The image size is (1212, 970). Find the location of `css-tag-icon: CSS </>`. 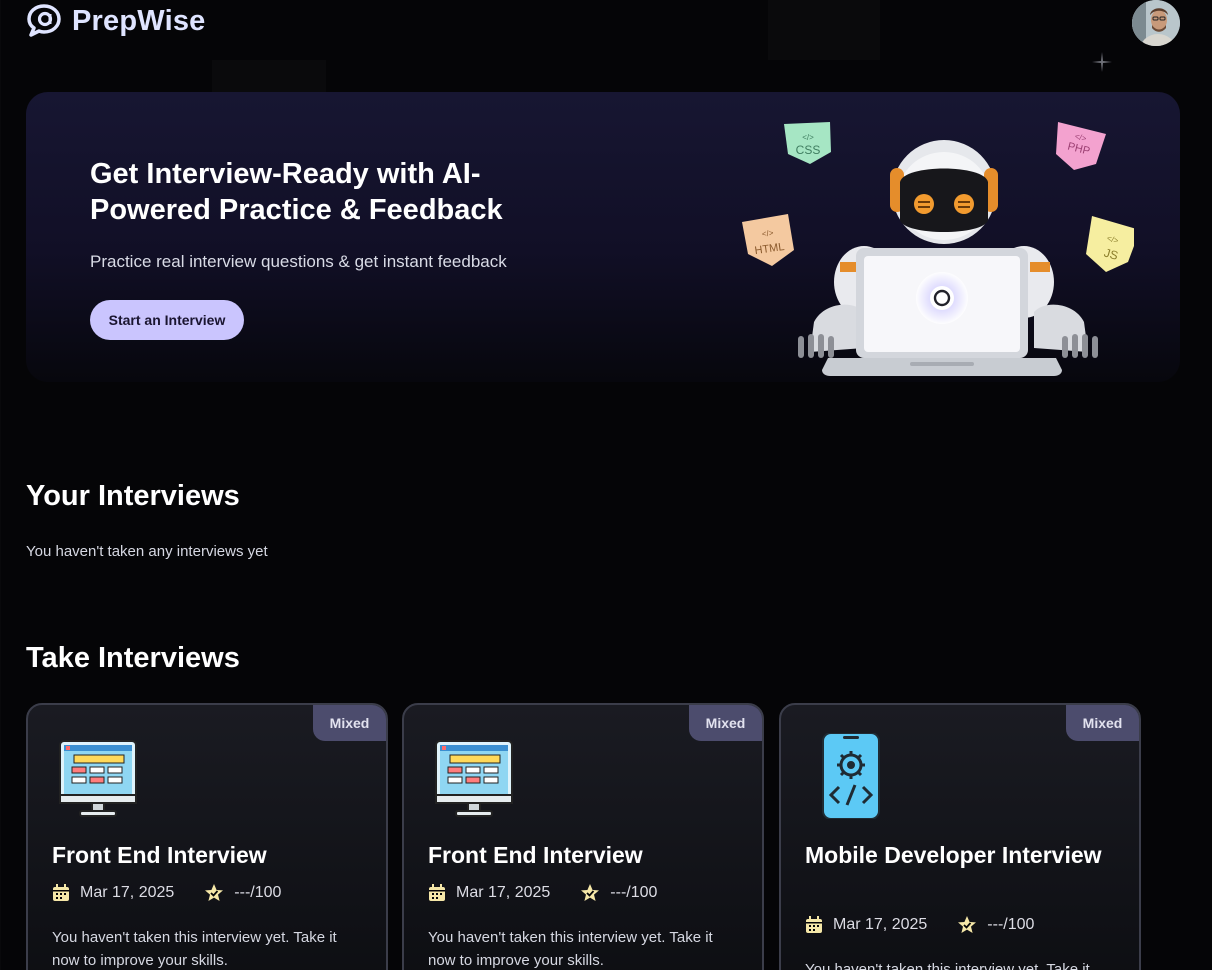

css-tag-icon: CSS </> is located at coordinates (807, 143).